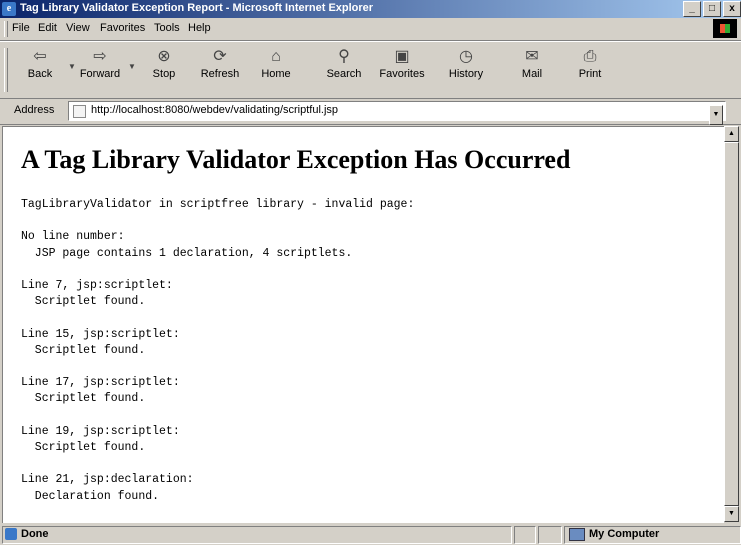 This screenshot has width=741, height=545. I want to click on search-icon: ⚲, so click(344, 56).